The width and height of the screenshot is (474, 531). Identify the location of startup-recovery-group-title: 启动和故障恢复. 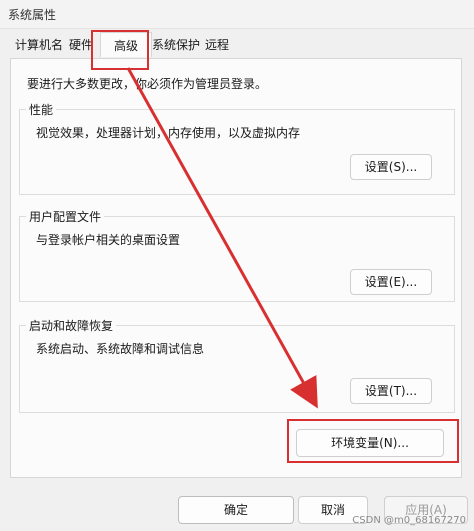
(71, 325).